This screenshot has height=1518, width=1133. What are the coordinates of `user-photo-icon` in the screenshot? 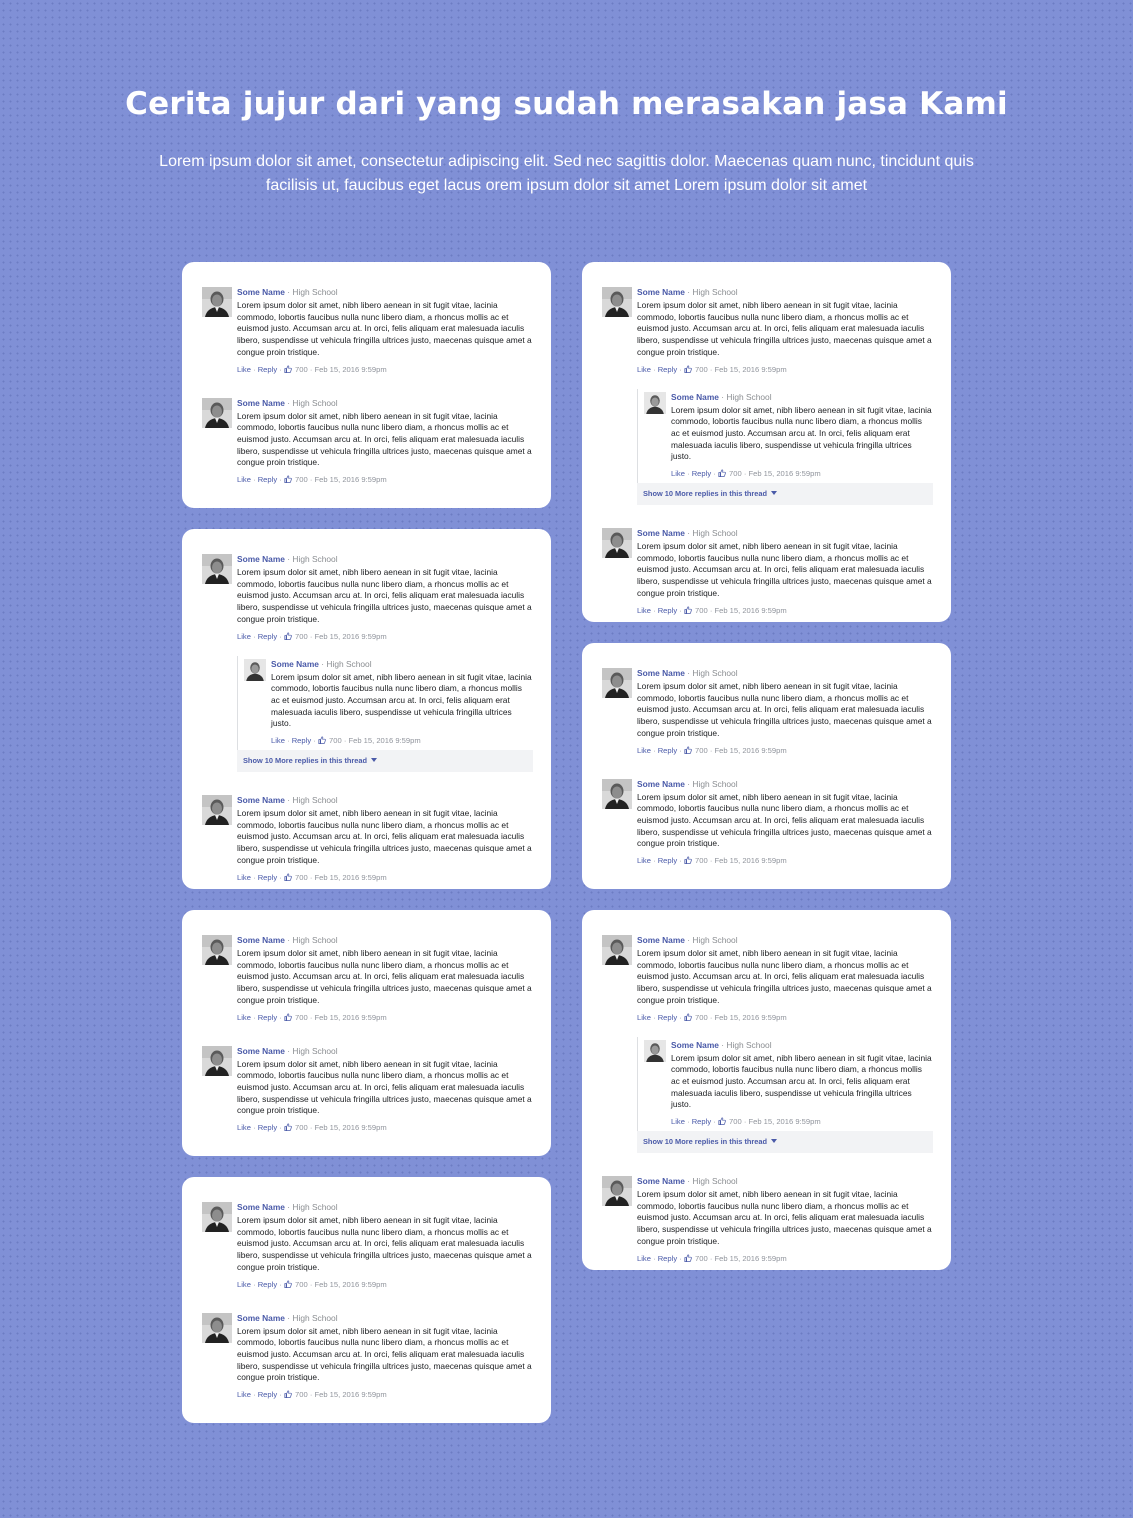 It's located at (617, 950).